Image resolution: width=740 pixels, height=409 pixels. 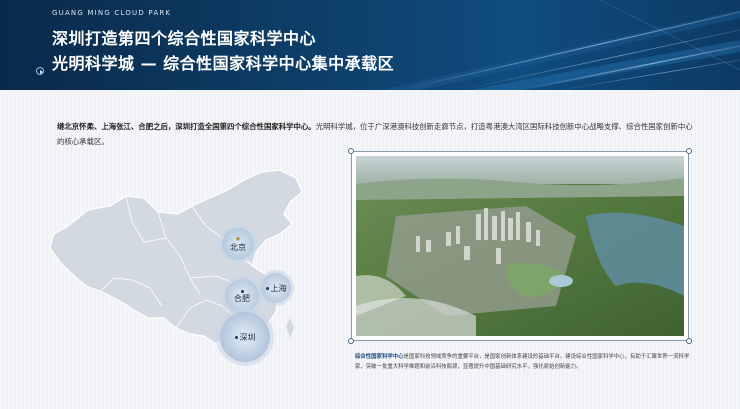 I want to click on city-label-shanghai: 上海, so click(x=278, y=288).